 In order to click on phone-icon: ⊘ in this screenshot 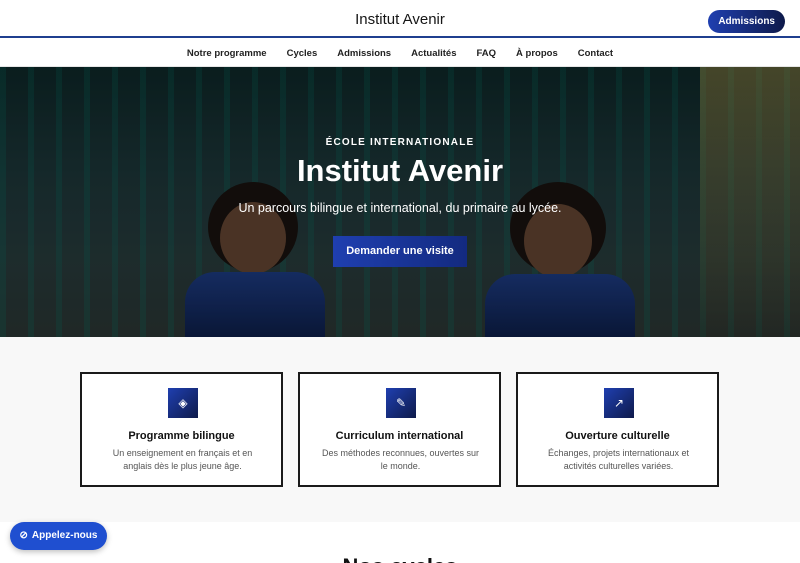, I will do `click(23, 535)`.